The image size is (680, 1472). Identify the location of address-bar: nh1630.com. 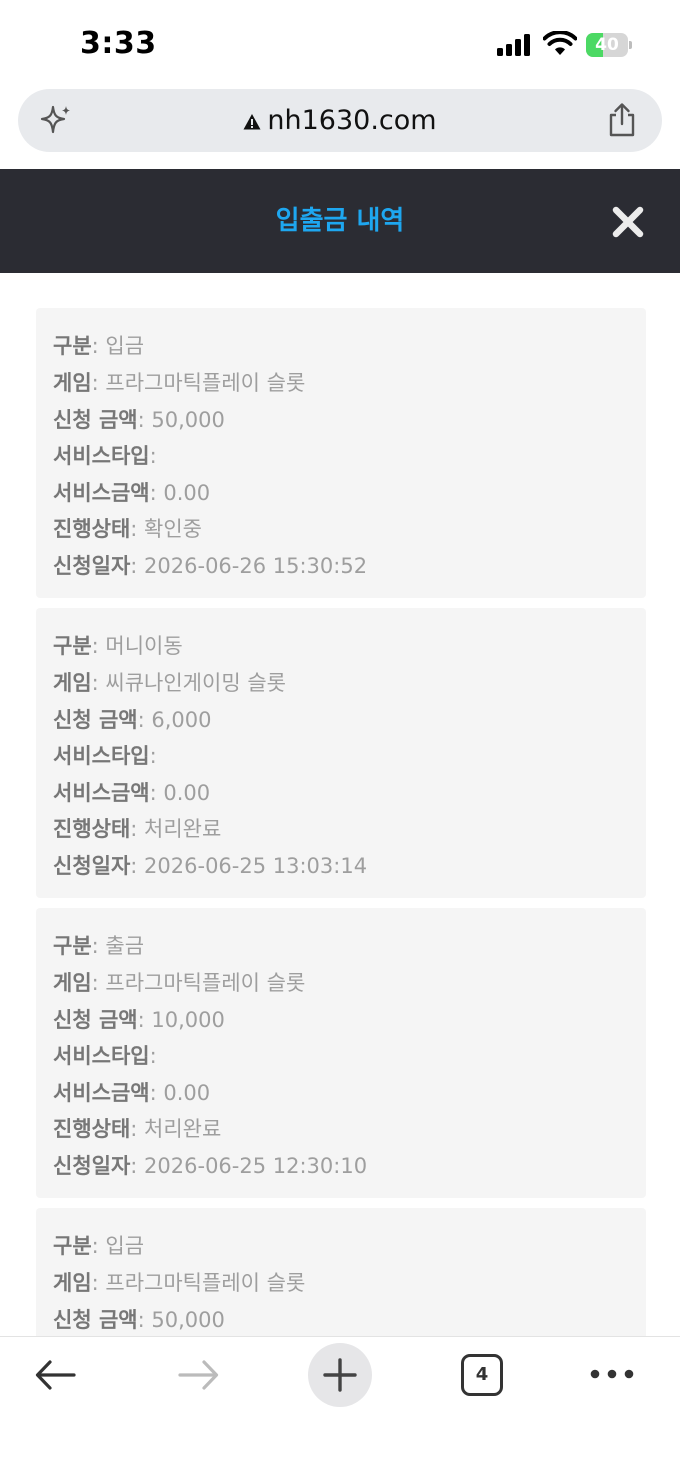
(340, 120).